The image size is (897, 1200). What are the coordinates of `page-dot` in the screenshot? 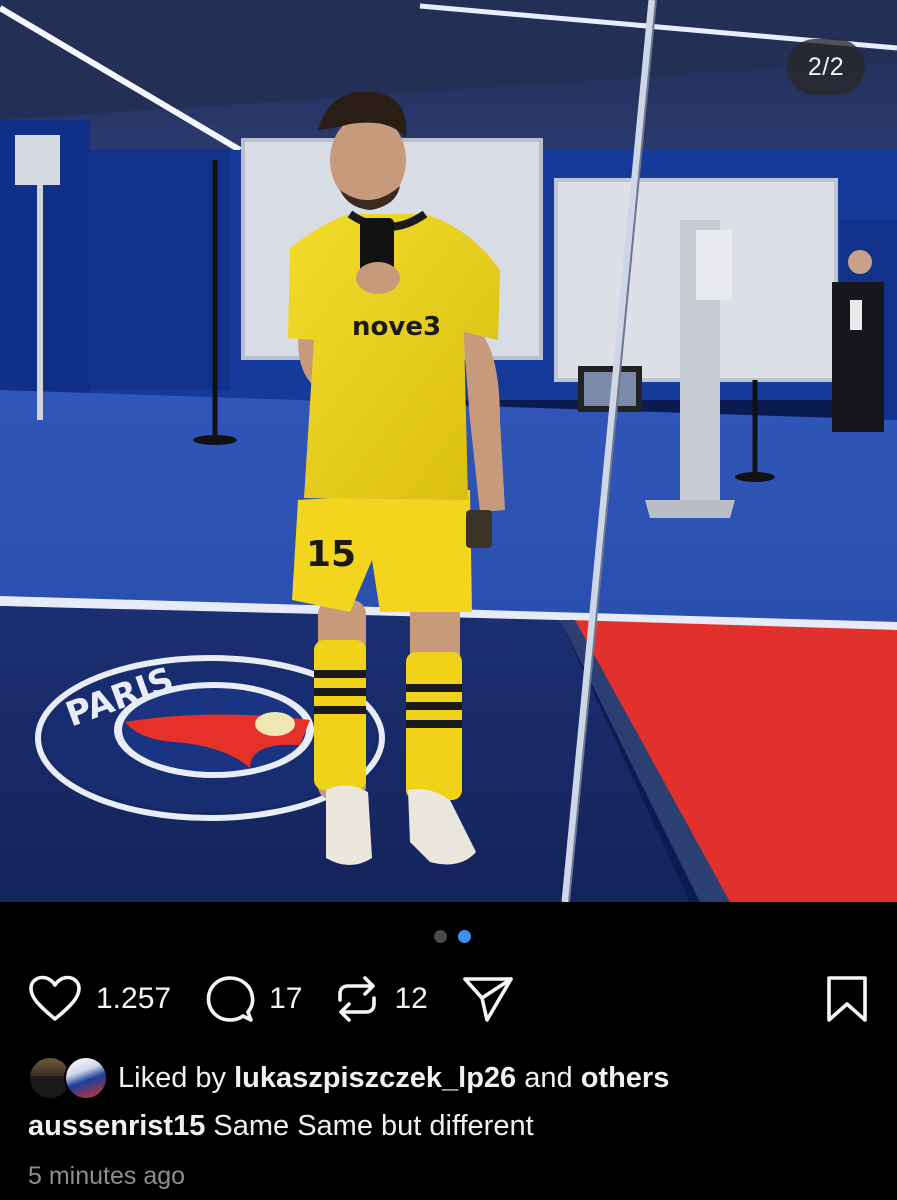 It's located at (440, 936).